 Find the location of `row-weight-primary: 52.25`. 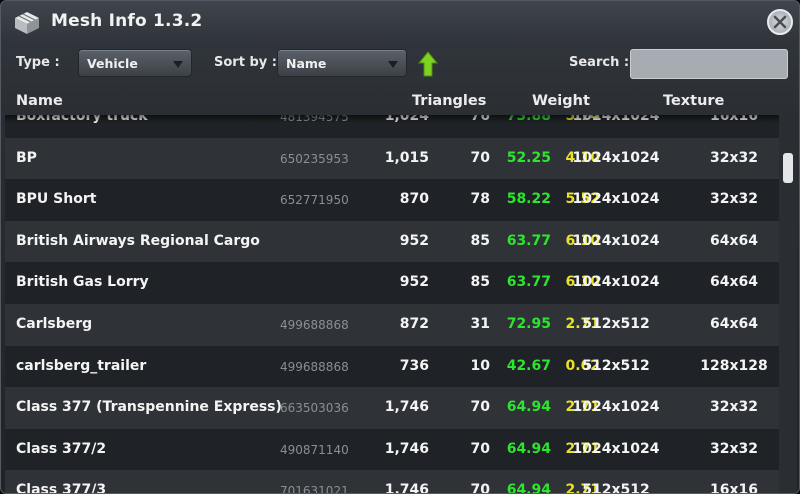

row-weight-primary: 52.25 is located at coordinates (528, 157).